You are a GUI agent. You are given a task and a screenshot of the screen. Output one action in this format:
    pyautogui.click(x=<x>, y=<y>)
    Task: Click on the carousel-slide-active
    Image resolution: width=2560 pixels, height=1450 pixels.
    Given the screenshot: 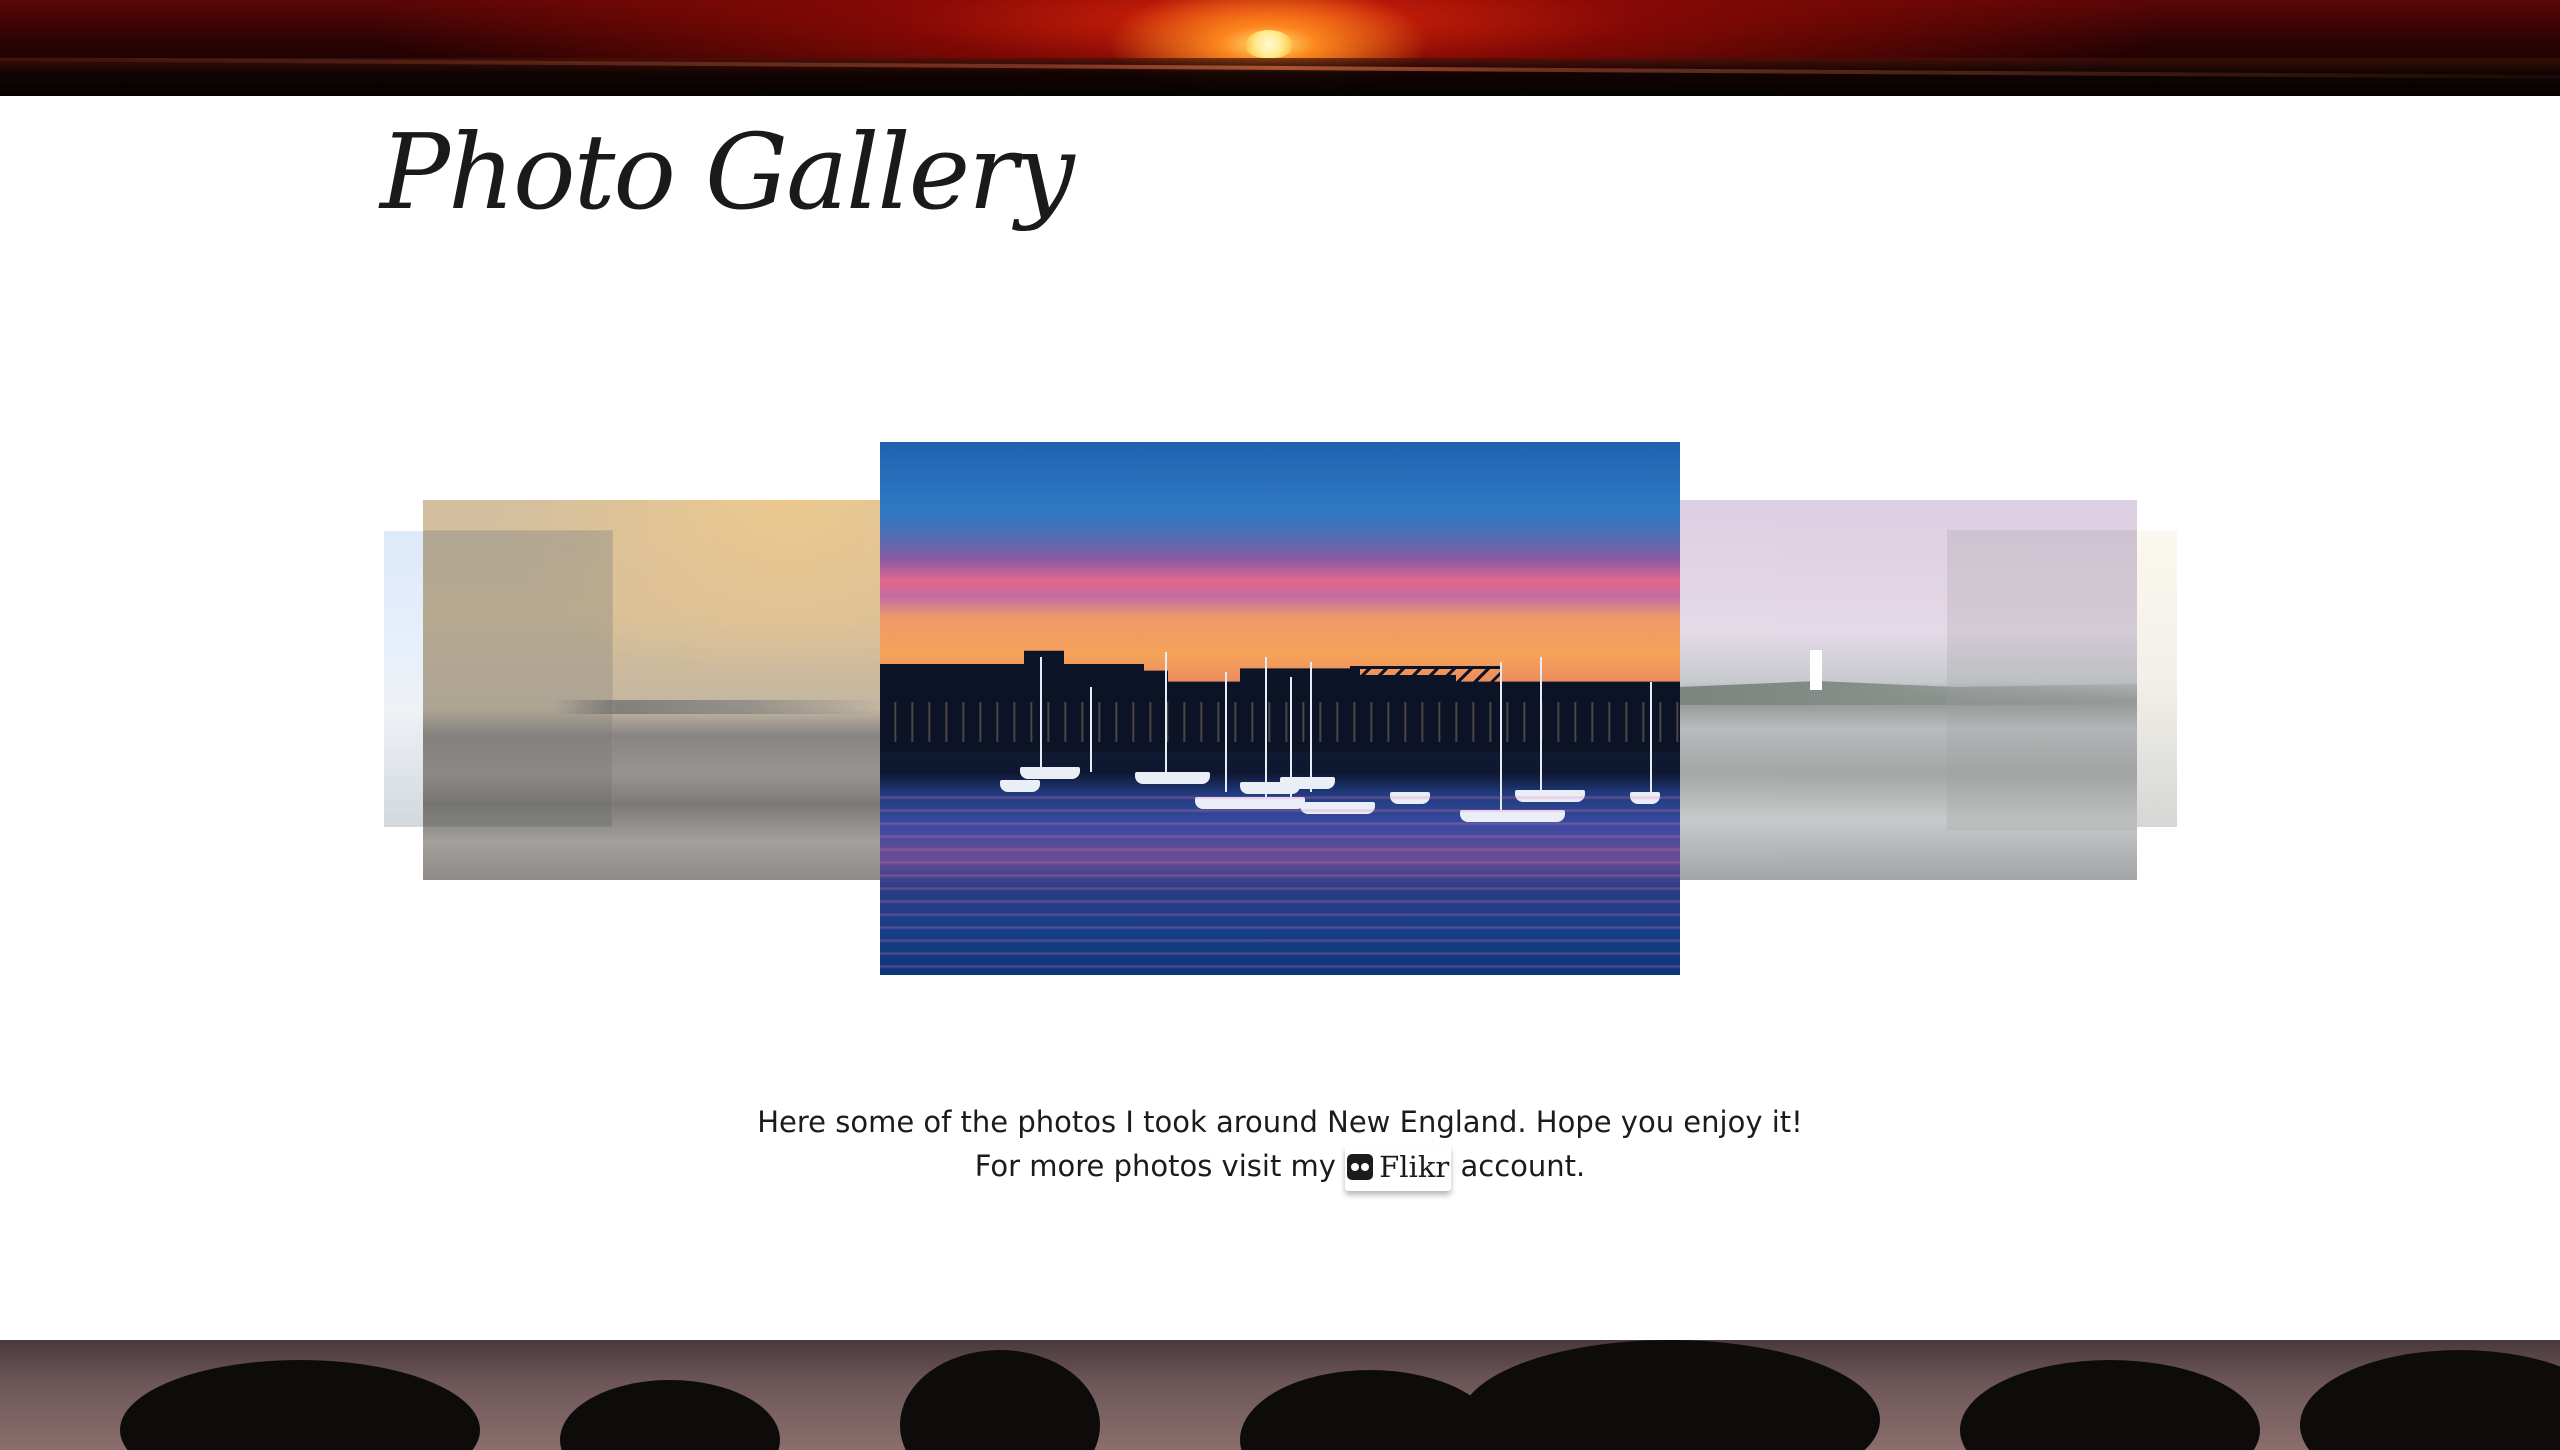 What is the action you would take?
    pyautogui.click(x=1280, y=708)
    